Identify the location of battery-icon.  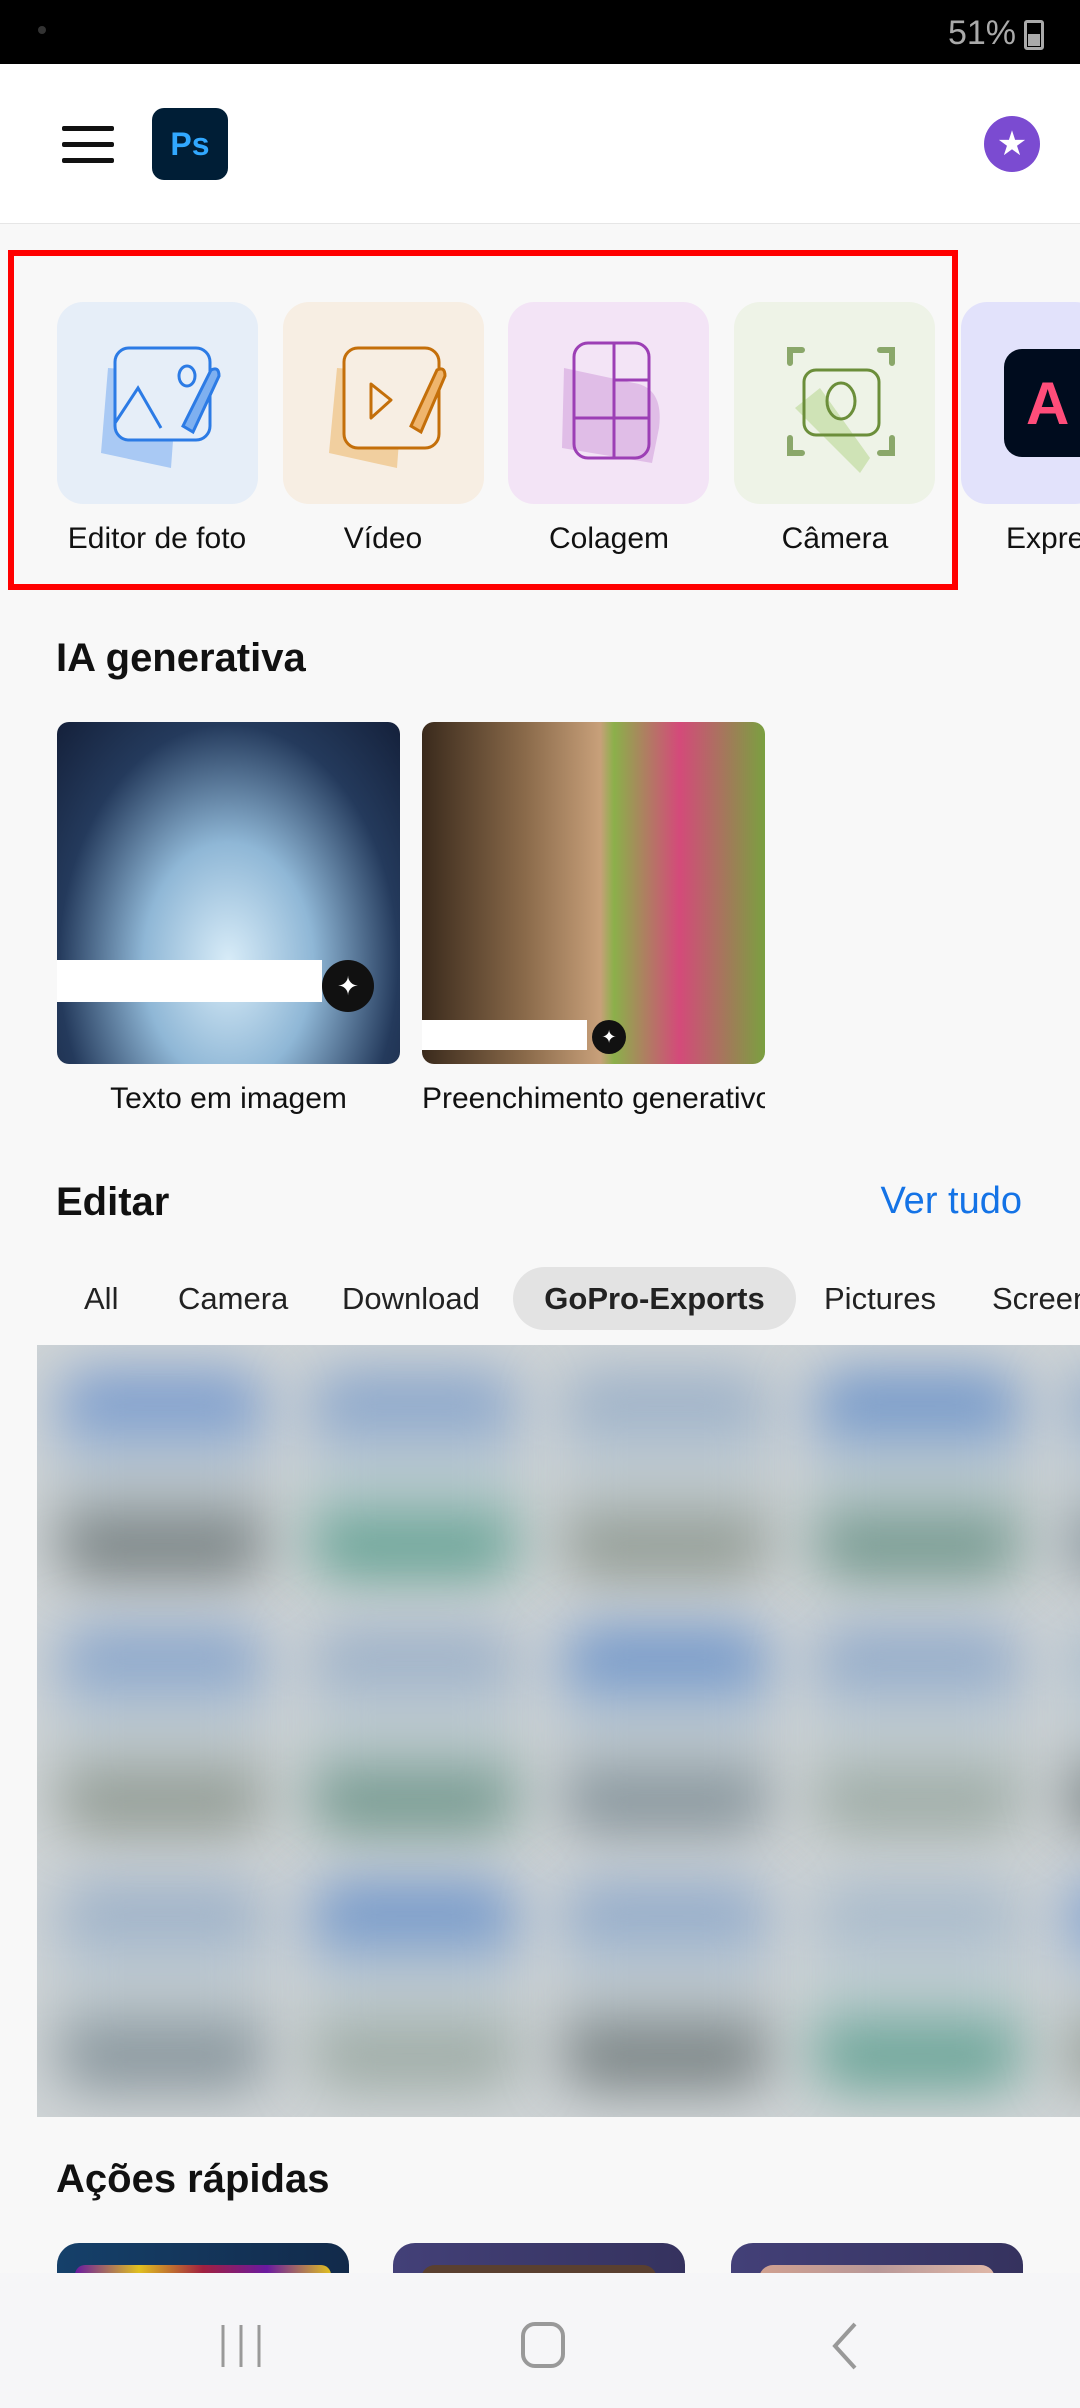
(1034, 35).